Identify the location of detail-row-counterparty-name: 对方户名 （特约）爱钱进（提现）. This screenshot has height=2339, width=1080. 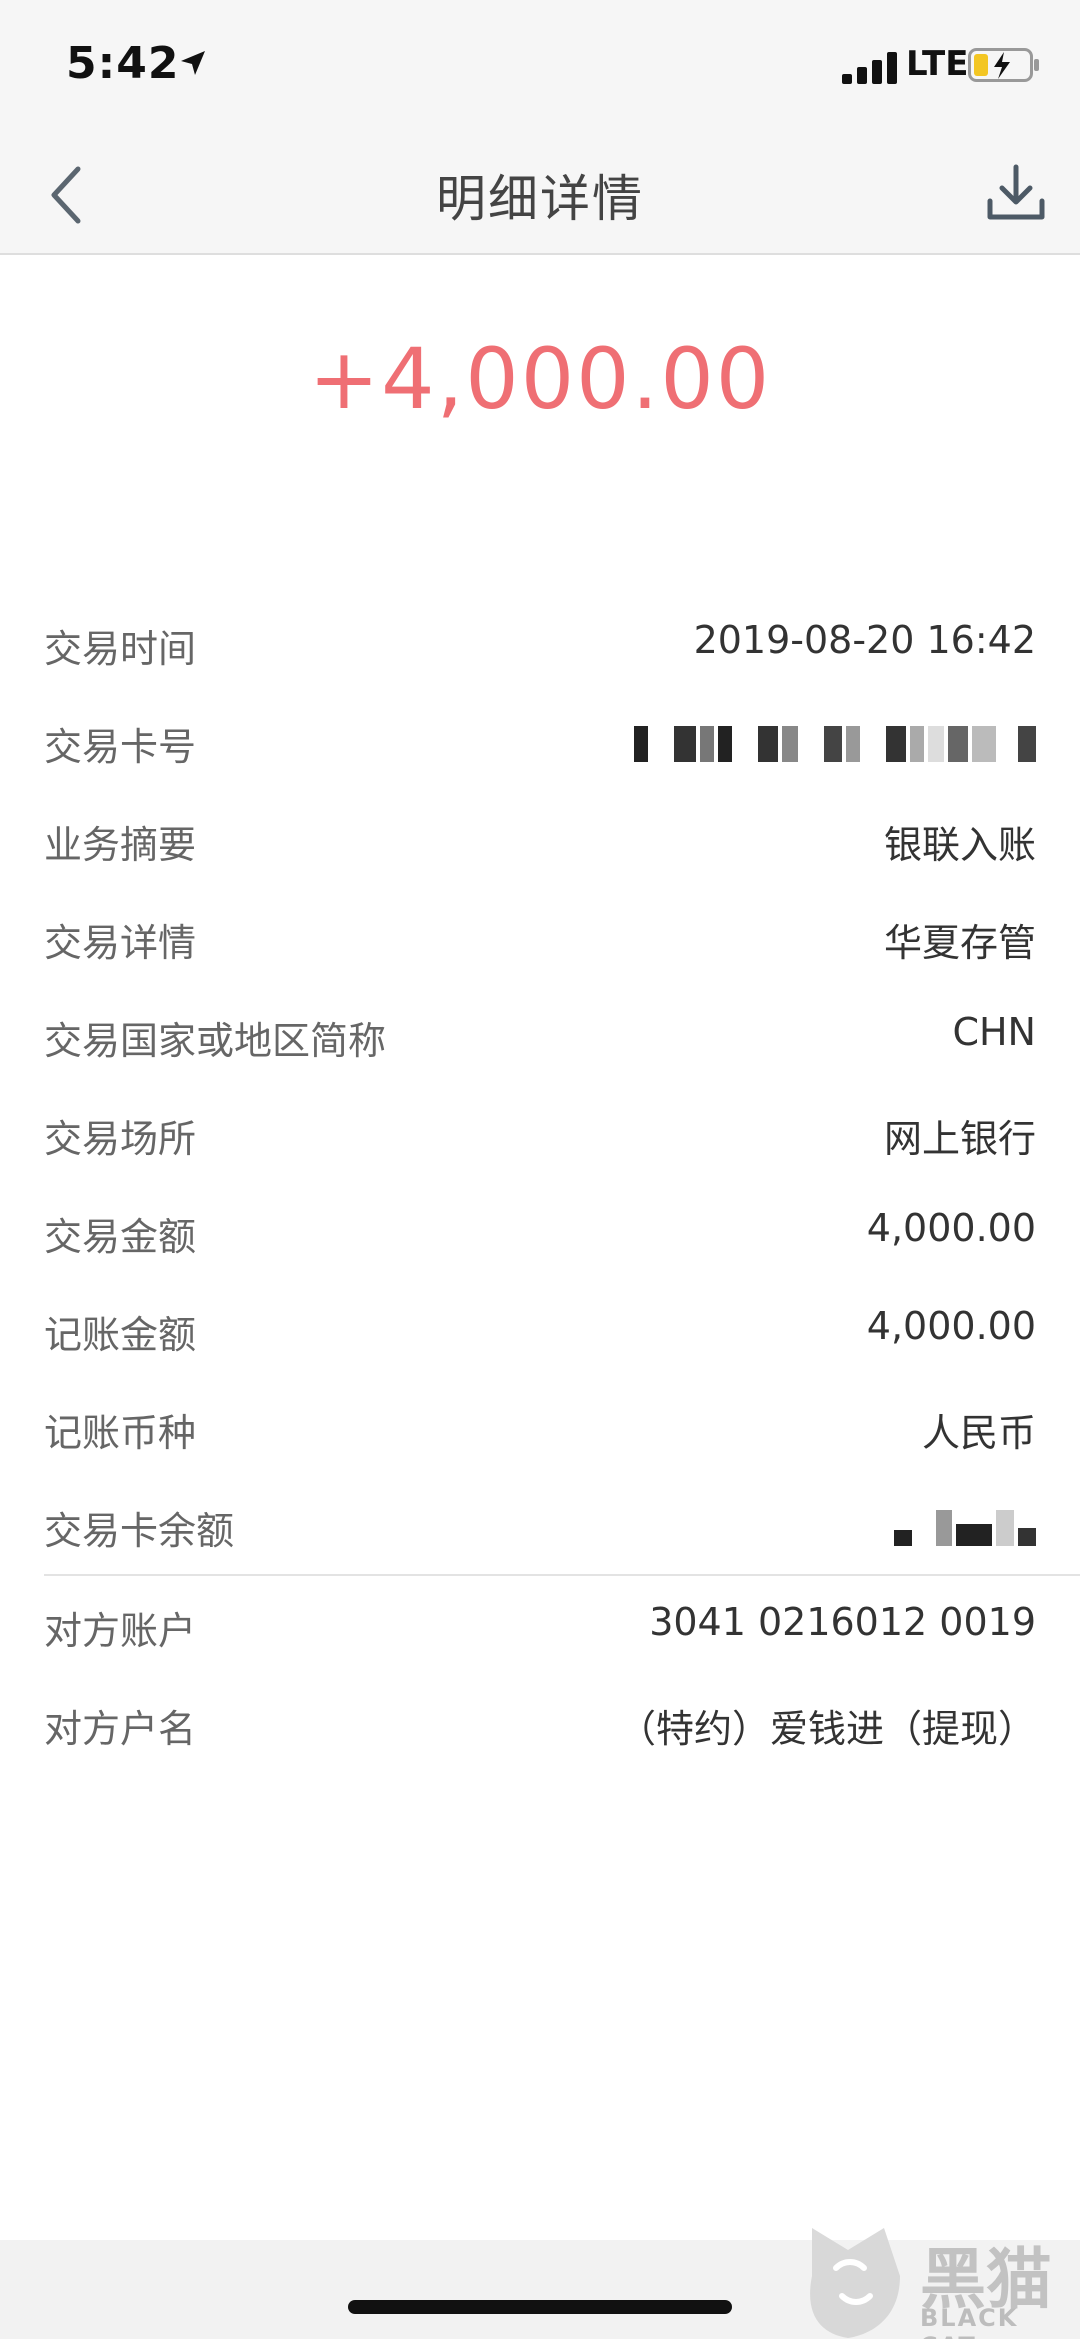
(540, 1723).